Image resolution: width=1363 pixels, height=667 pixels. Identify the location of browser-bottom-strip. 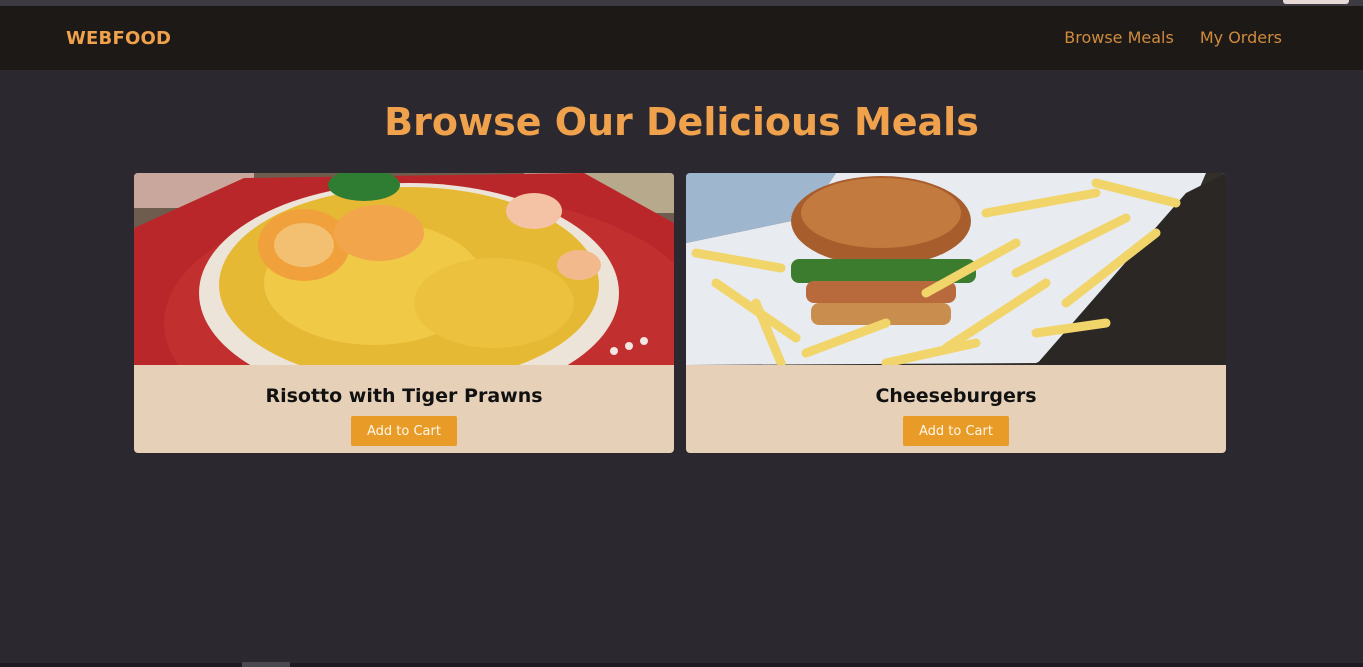
(681, 664).